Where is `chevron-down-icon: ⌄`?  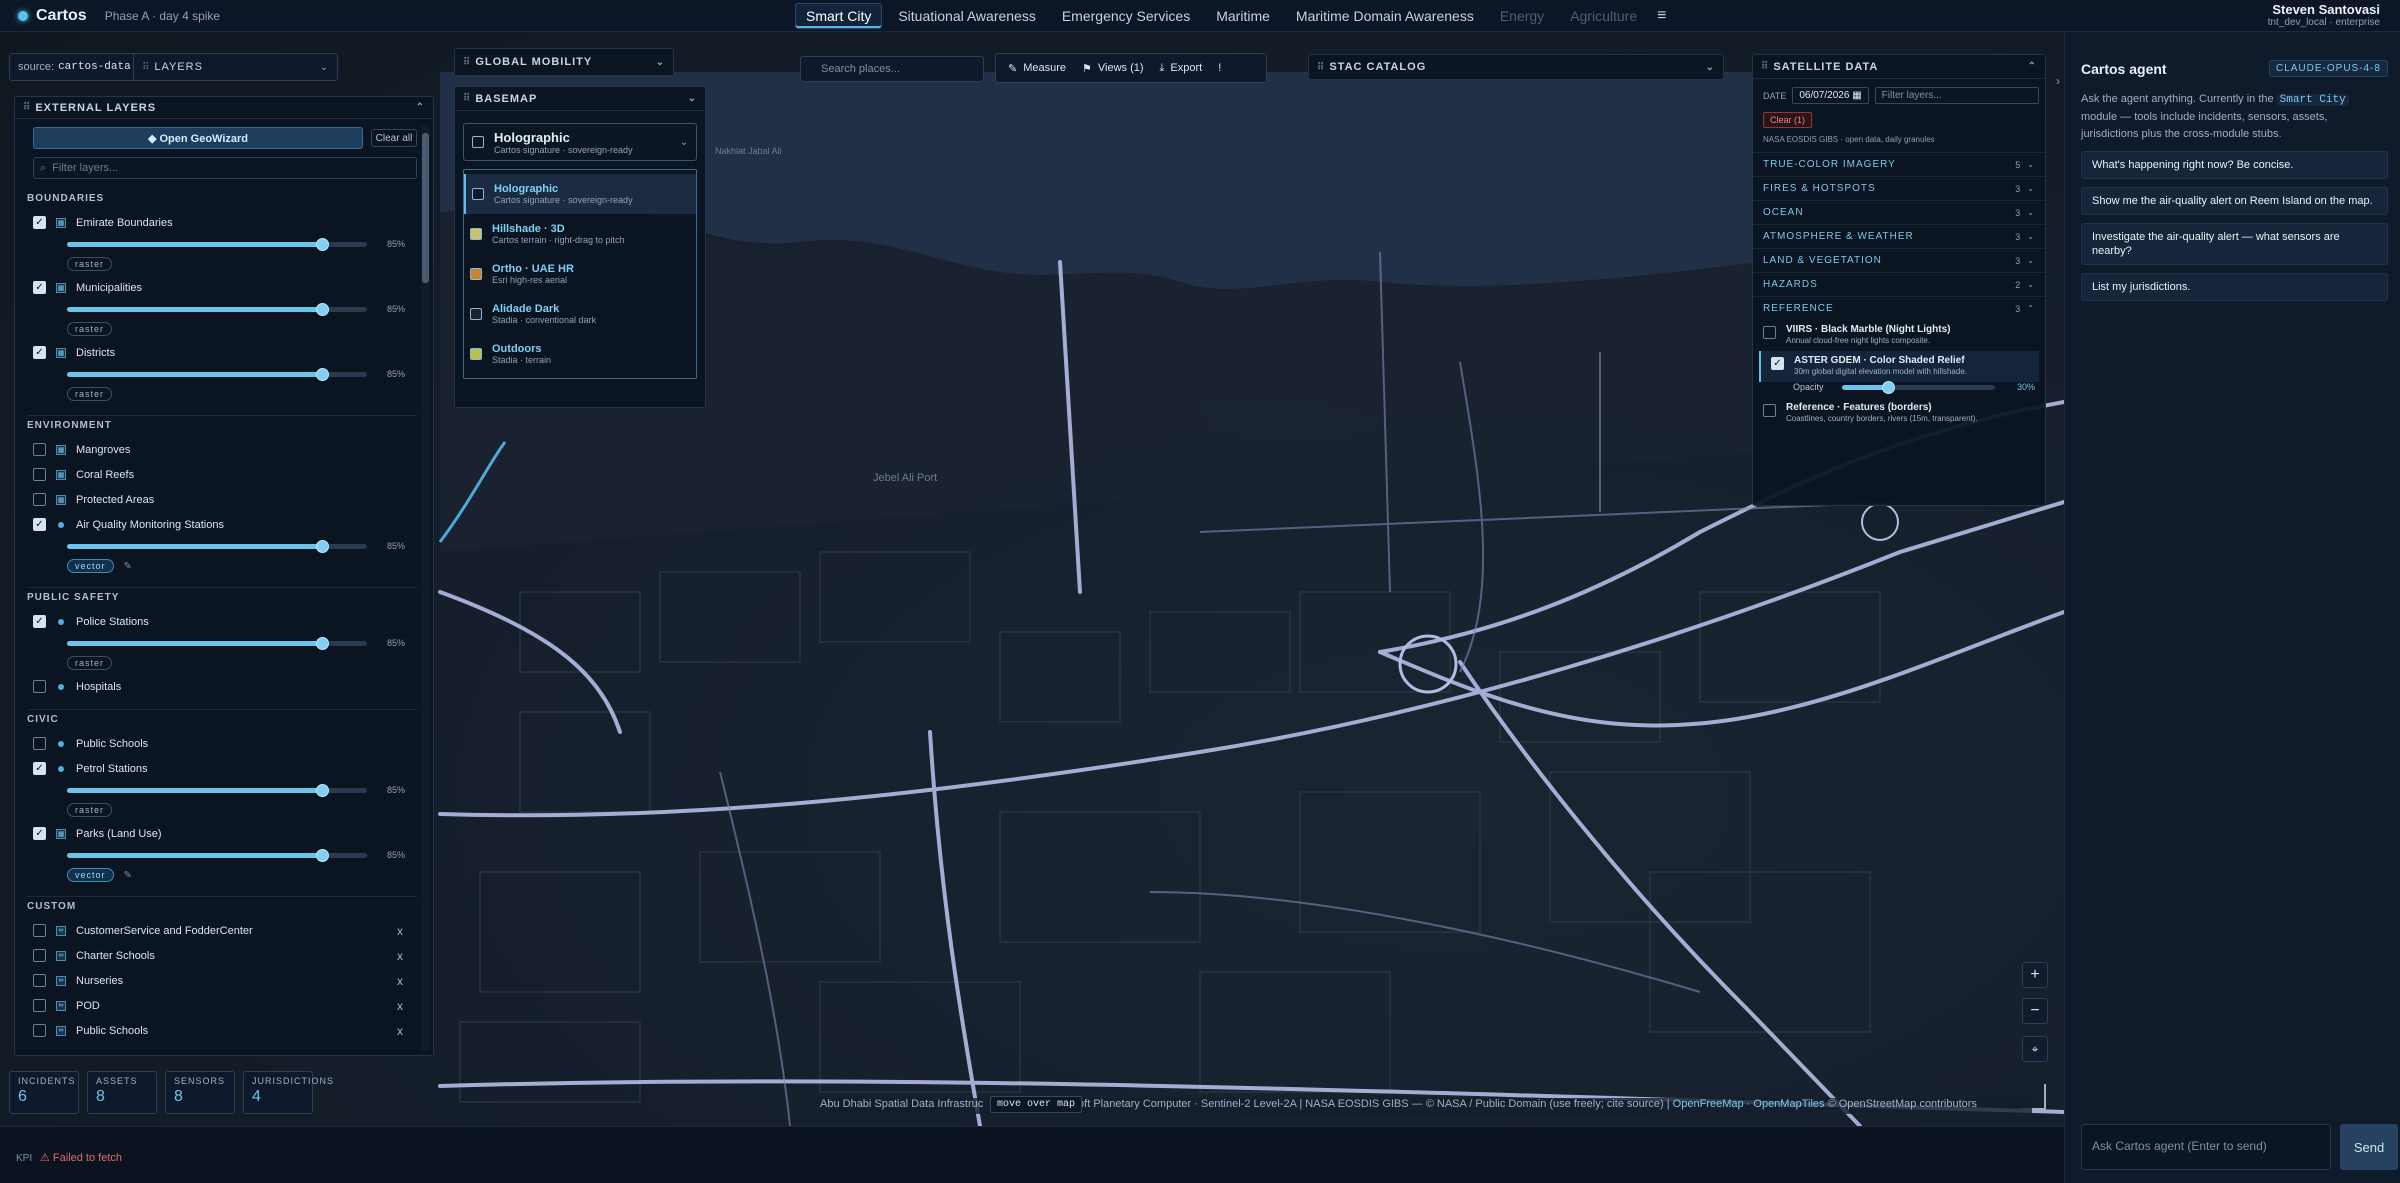 chevron-down-icon: ⌄ is located at coordinates (692, 98).